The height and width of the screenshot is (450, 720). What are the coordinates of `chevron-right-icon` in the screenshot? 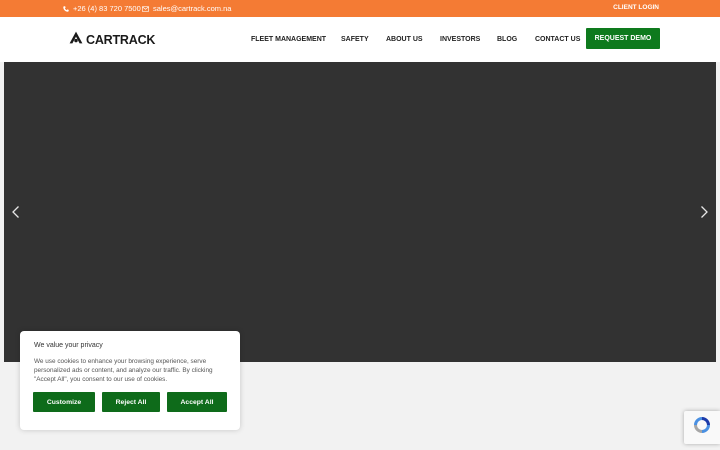 It's located at (704, 214).